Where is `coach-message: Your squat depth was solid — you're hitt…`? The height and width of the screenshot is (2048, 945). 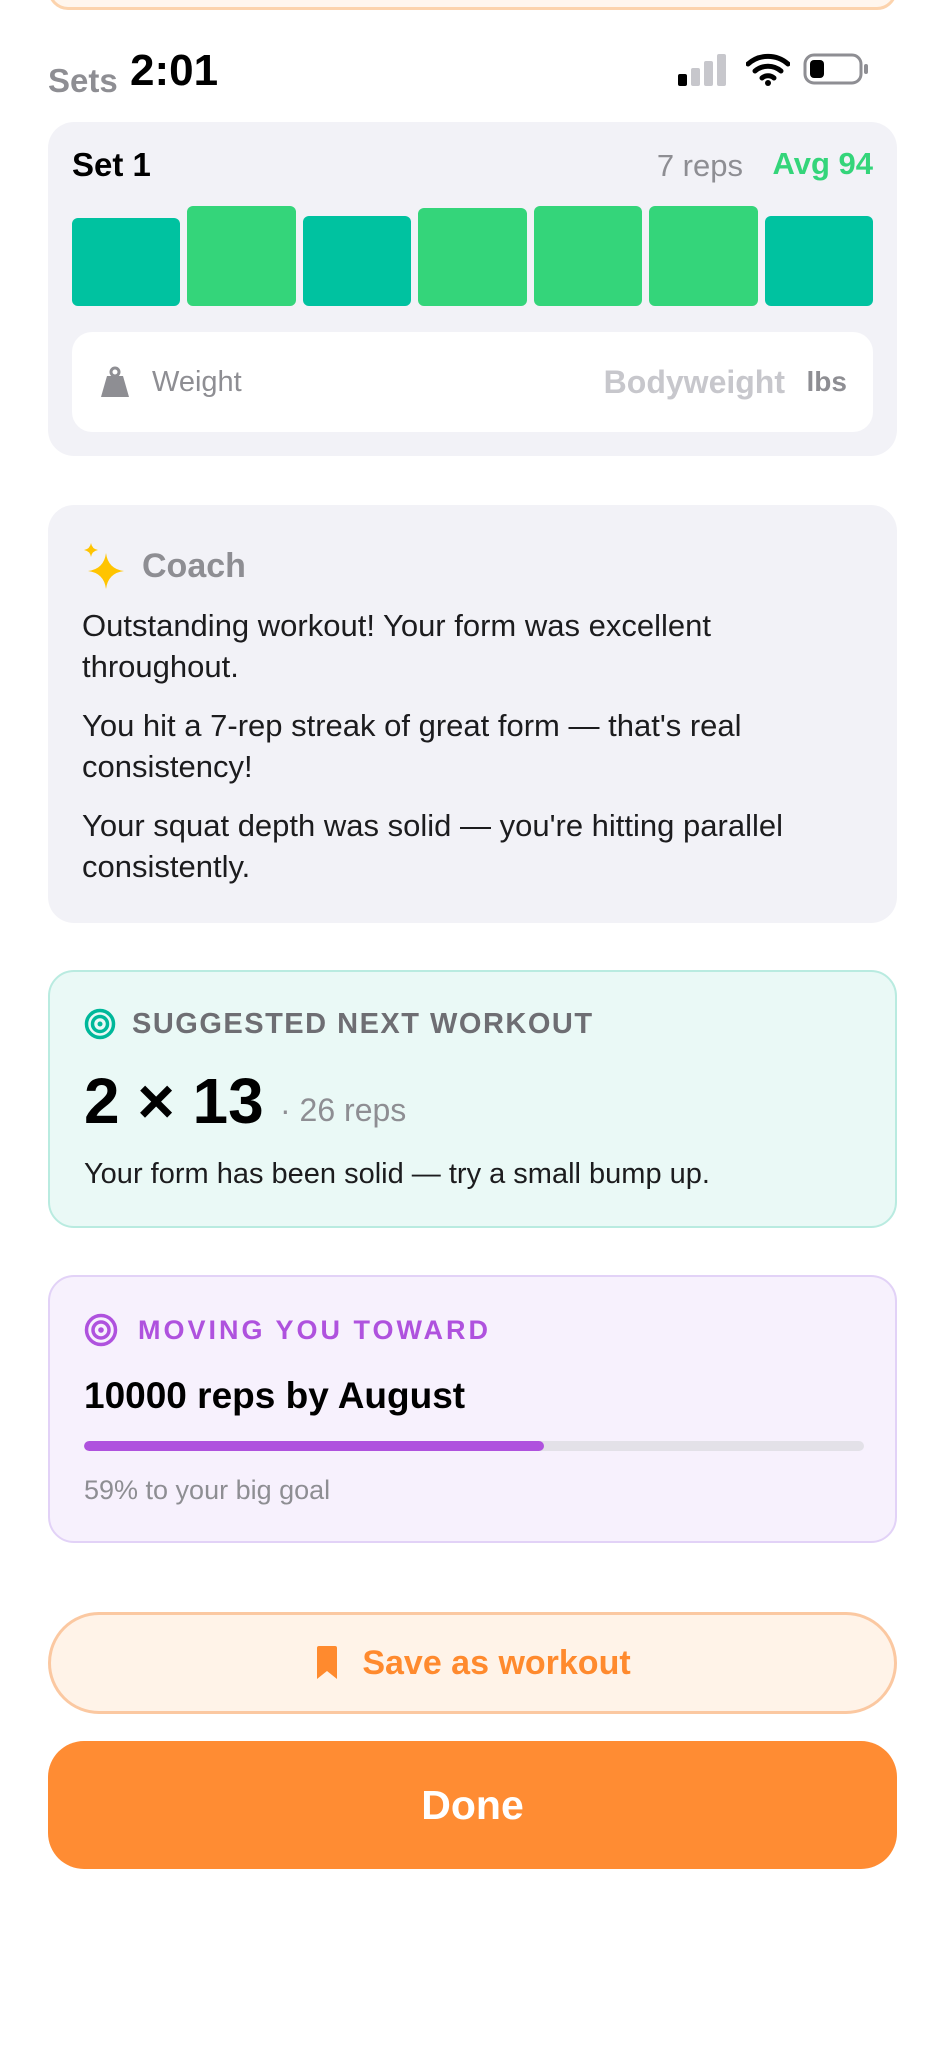 coach-message: Your squat depth was solid — you're hitt… is located at coordinates (432, 846).